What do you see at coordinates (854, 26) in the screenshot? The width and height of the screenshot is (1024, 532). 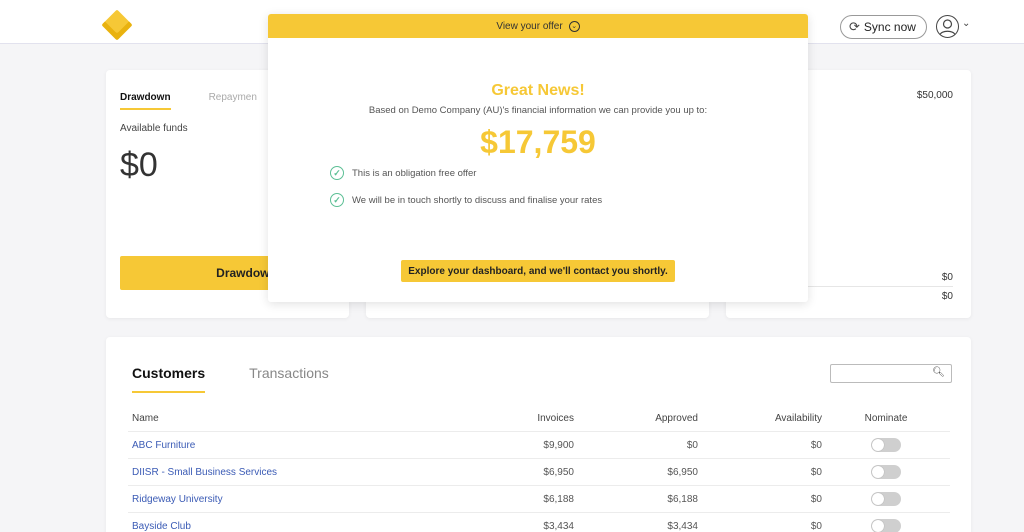 I see `sync-icon: ⟳` at bounding box center [854, 26].